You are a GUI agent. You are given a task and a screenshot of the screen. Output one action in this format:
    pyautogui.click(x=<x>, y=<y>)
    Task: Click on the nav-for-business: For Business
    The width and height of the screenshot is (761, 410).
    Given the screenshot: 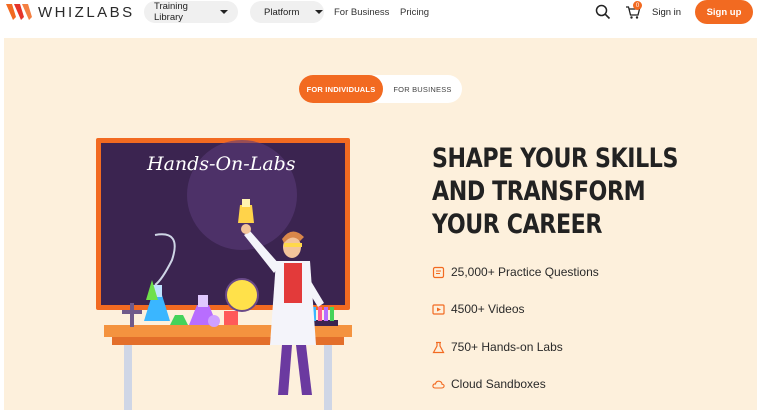 What is the action you would take?
    pyautogui.click(x=361, y=12)
    